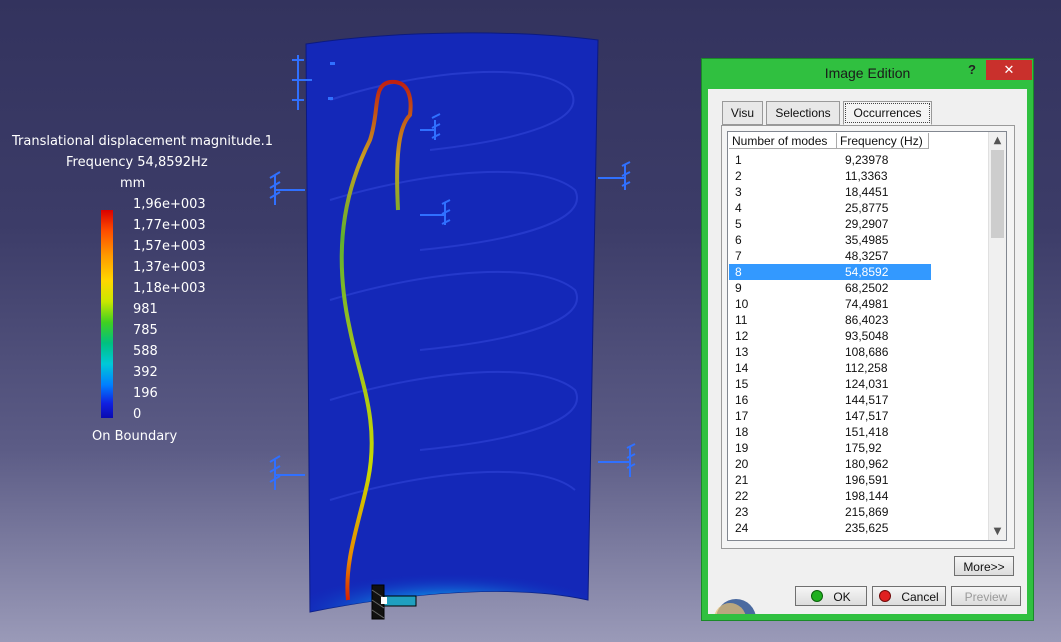 This screenshot has width=1061, height=642. Describe the element at coordinates (867, 528) in the screenshot. I see `mode-frequency: 235,625` at that location.